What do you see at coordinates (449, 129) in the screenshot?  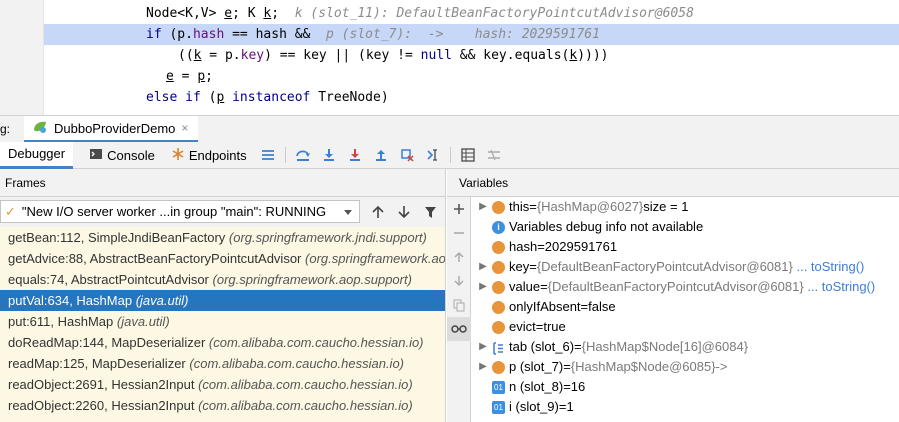 I see `debug-tool-window-header: g: DubboProviderDemo ×` at bounding box center [449, 129].